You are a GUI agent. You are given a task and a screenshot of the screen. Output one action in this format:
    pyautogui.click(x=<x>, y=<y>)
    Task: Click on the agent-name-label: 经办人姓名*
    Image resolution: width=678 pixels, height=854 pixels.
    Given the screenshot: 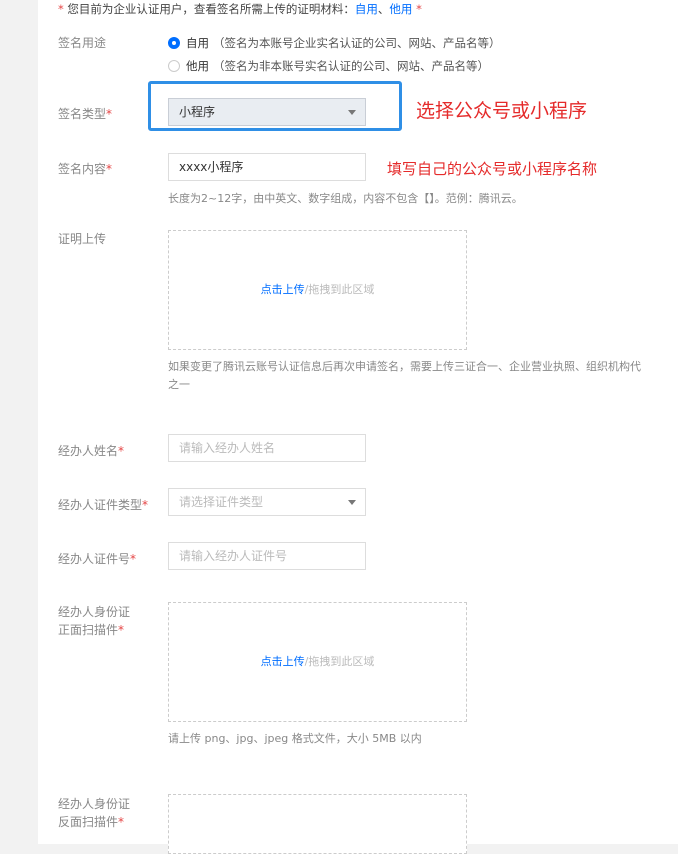 What is the action you would take?
    pyautogui.click(x=91, y=451)
    